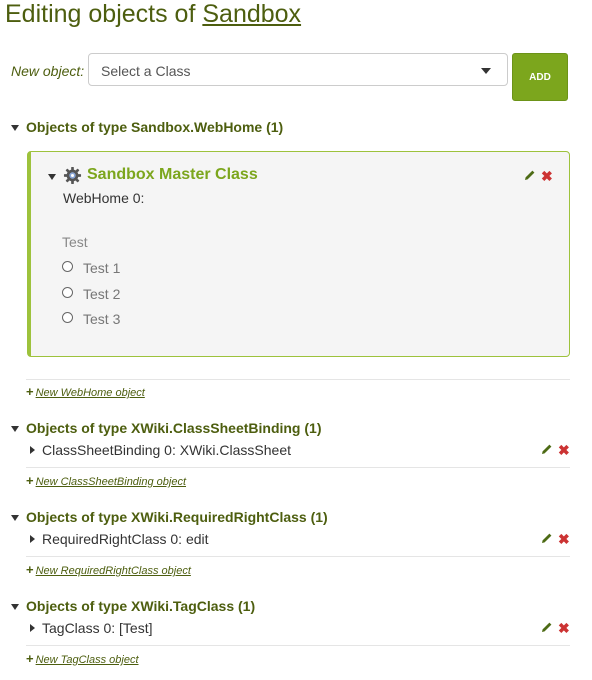  Describe the element at coordinates (486, 71) in the screenshot. I see `chevron-down-icon` at that location.